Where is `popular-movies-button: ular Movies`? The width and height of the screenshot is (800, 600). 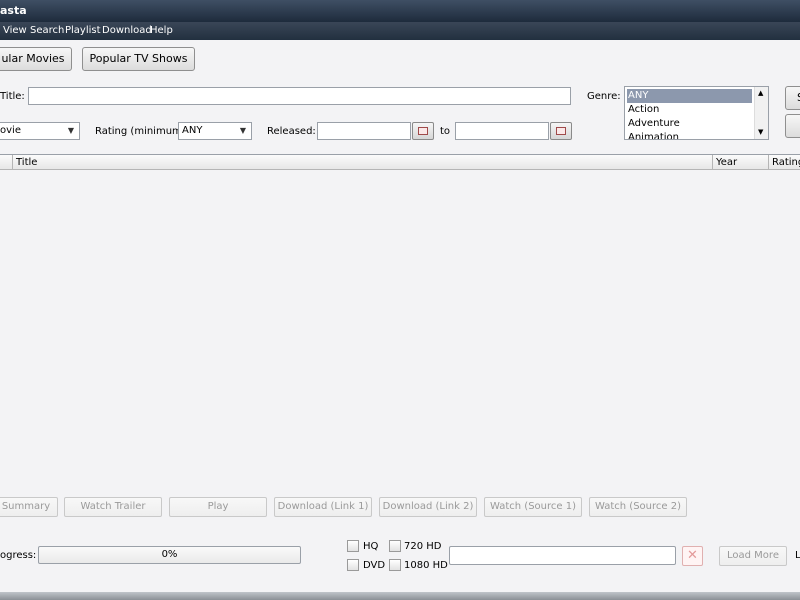 popular-movies-button: ular Movies is located at coordinates (36, 59).